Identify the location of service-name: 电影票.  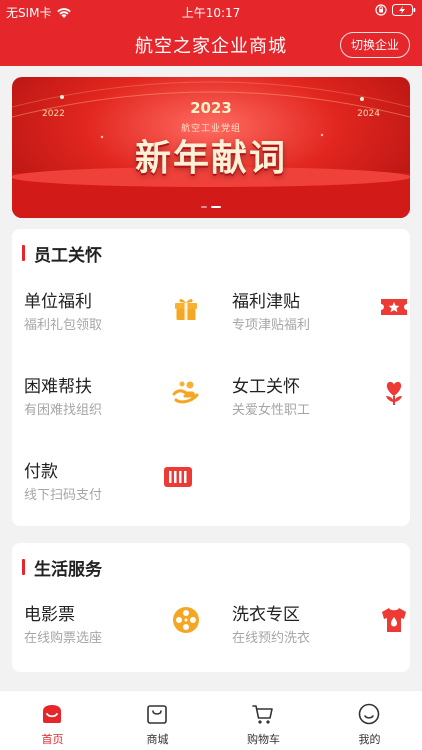
(49, 615).